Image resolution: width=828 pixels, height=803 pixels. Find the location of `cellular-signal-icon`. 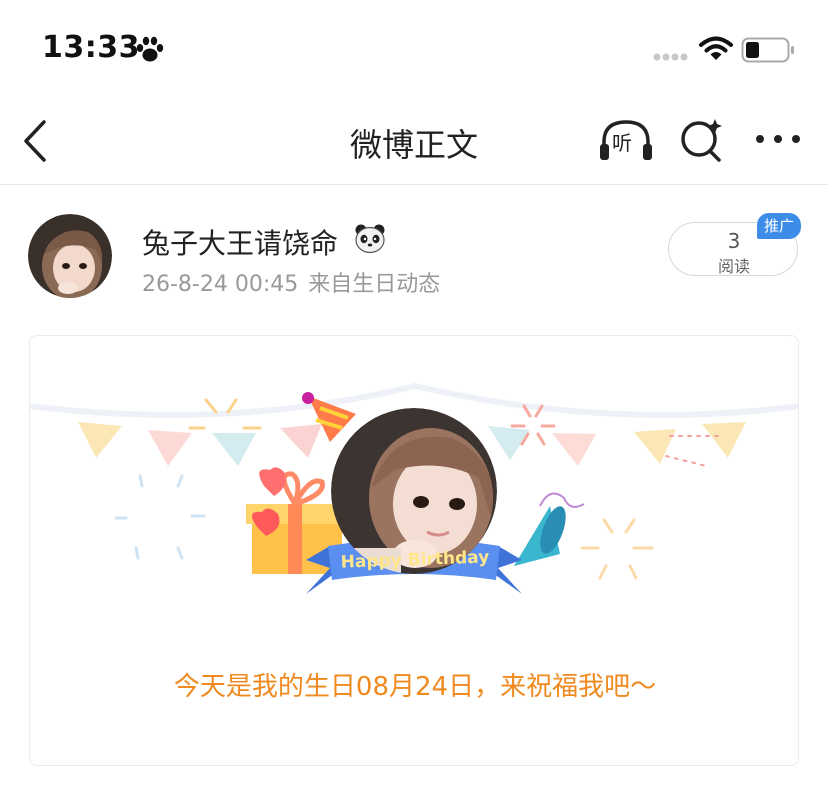

cellular-signal-icon is located at coordinates (670, 57).